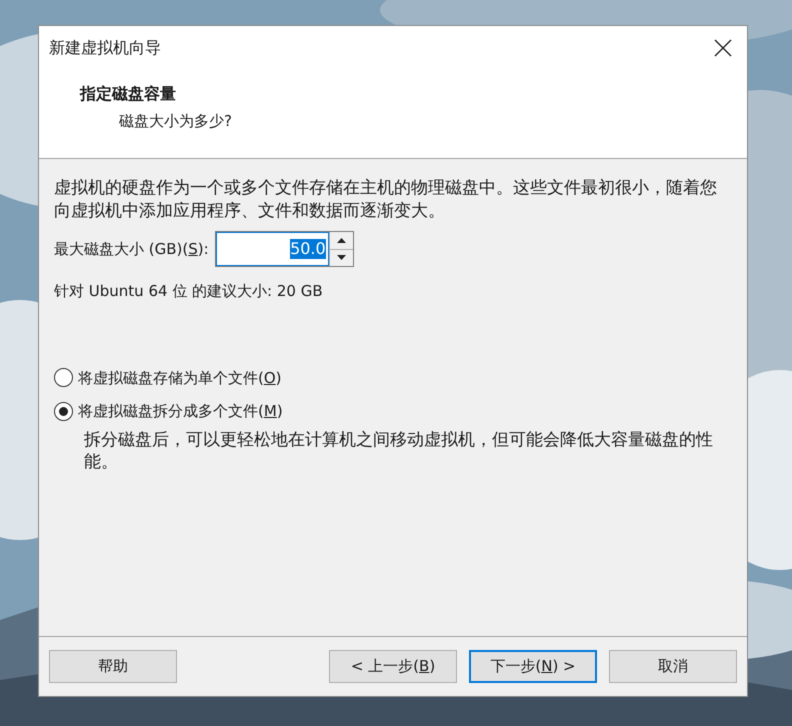  I want to click on dialog-button: 取消, so click(673, 666).